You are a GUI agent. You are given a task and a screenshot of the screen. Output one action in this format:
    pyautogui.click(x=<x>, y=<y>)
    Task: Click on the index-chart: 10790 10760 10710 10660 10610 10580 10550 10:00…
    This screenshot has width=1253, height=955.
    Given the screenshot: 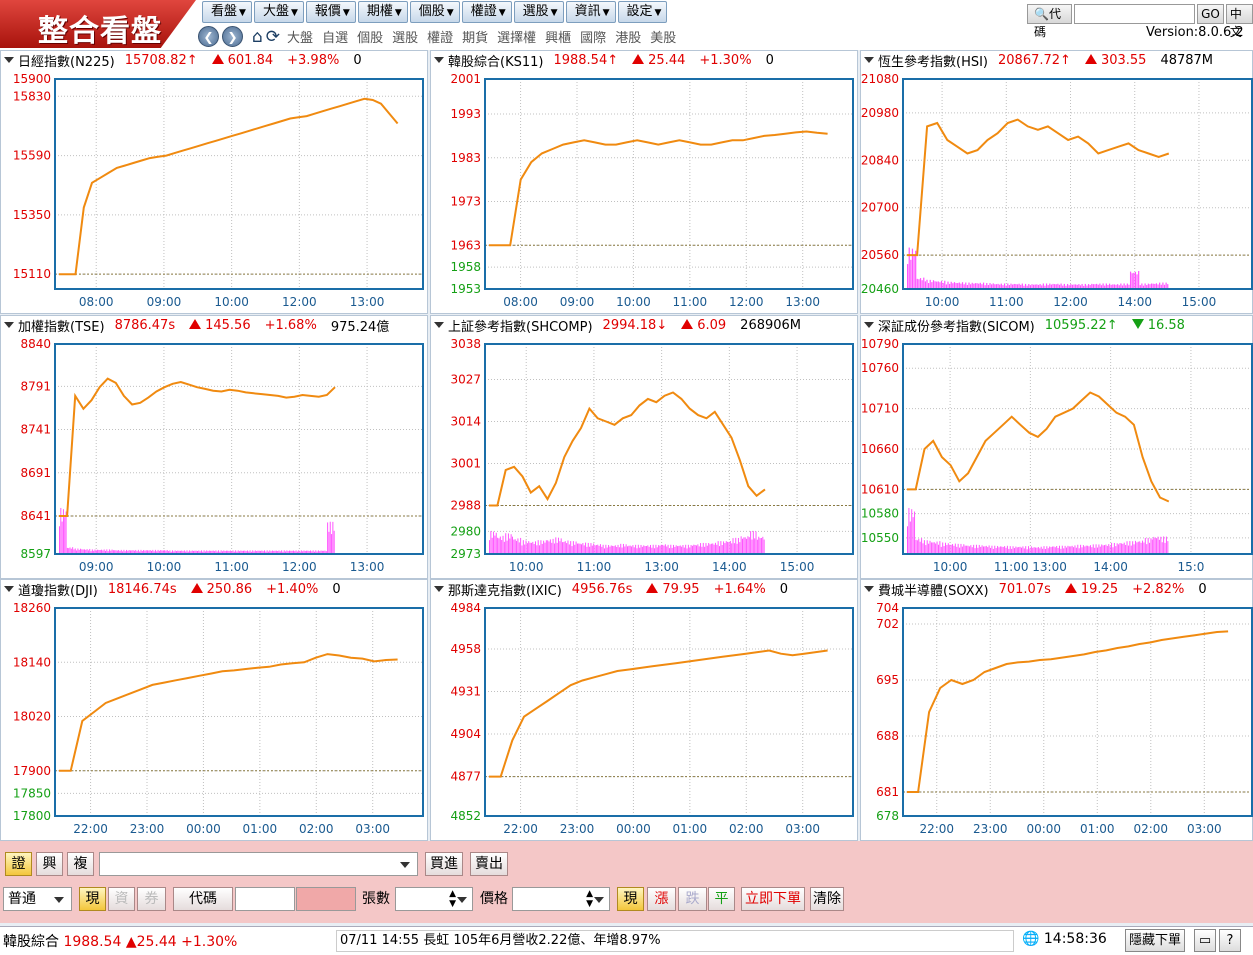 What is the action you would take?
    pyautogui.click(x=1057, y=448)
    